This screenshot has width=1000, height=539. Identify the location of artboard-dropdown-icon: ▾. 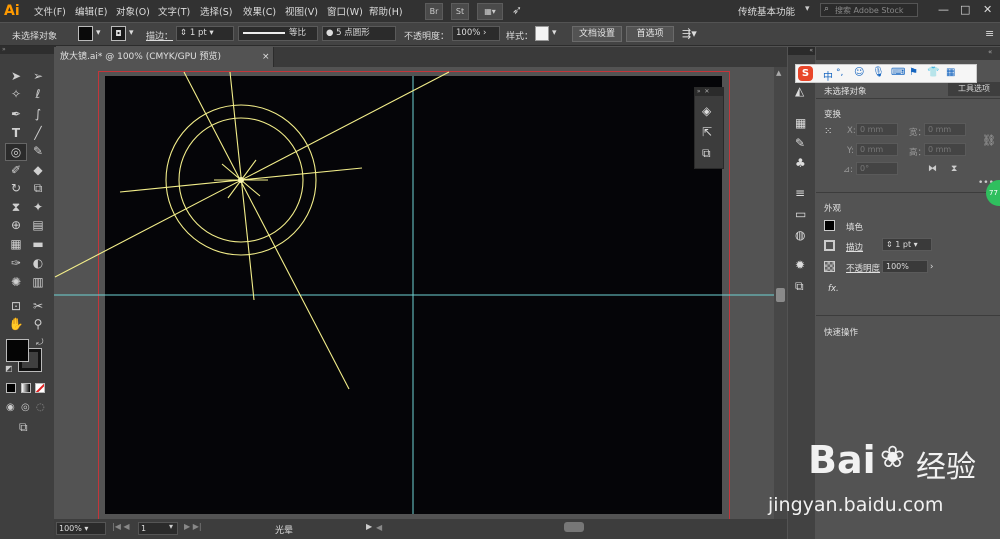
(171, 526).